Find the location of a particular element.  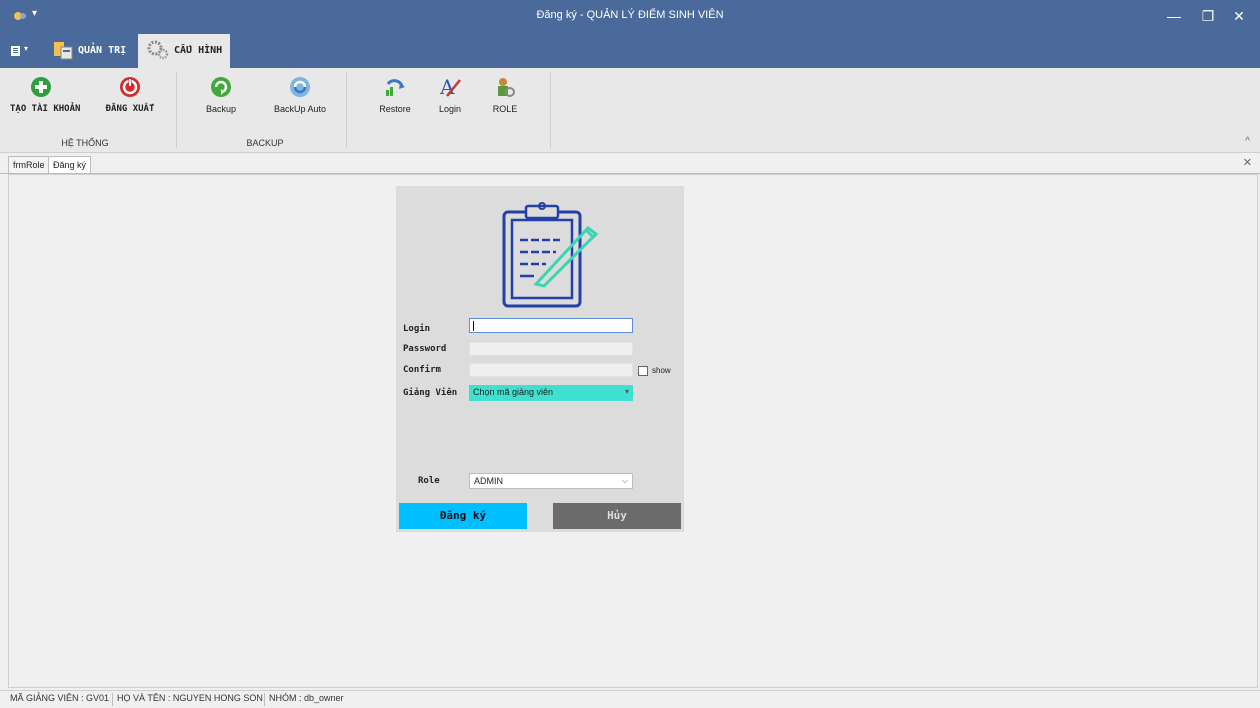

create-account-button: TẠO TÀI KHOẢN is located at coordinates (45, 94).